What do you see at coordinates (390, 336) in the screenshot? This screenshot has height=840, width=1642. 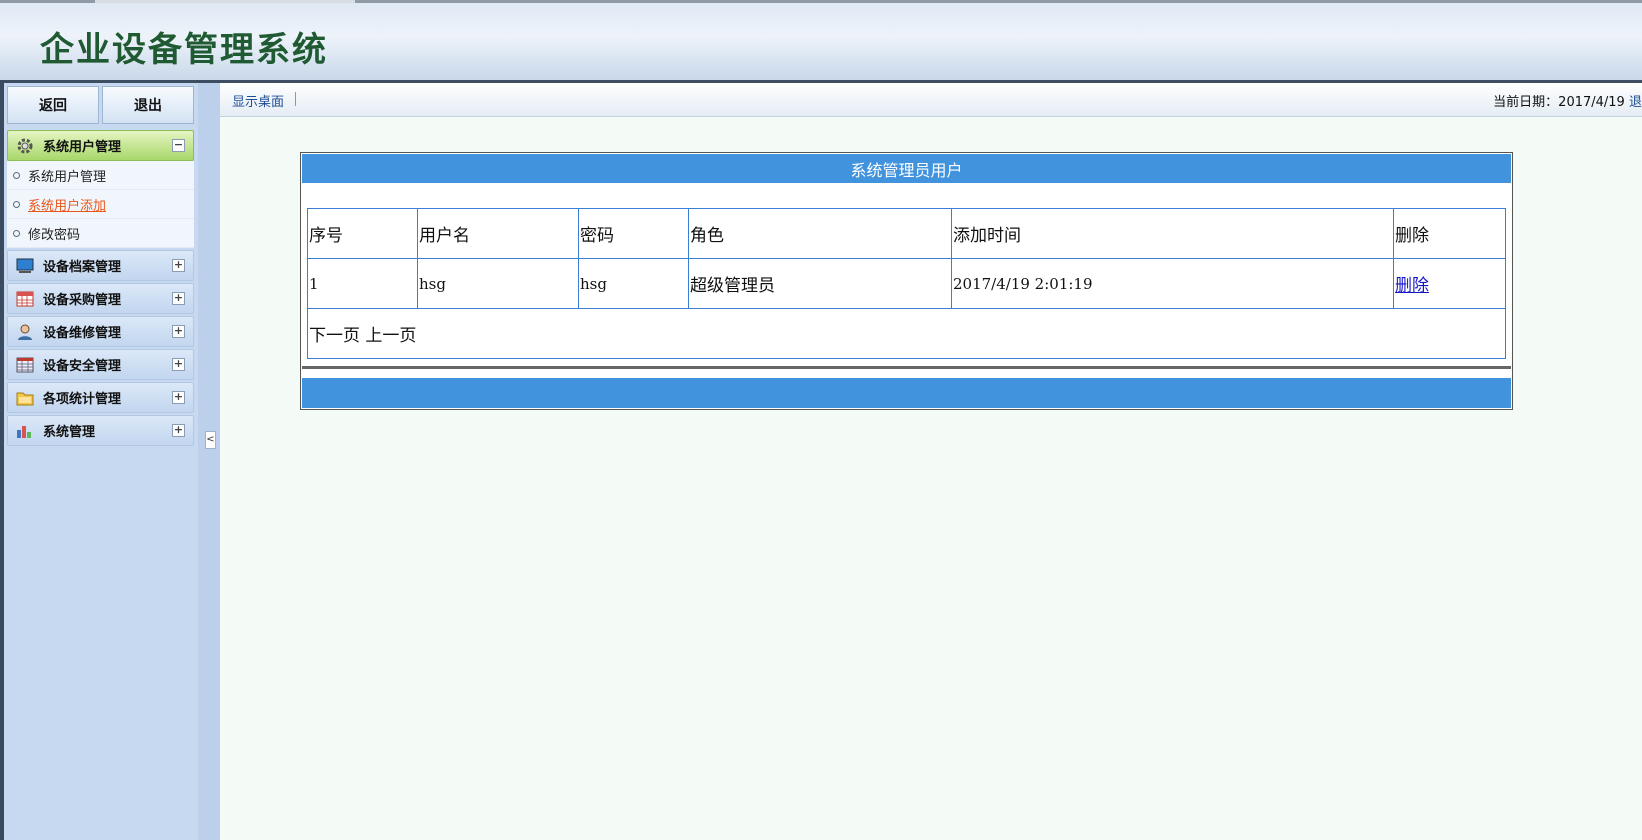 I see `prev-page-link: 上一页` at bounding box center [390, 336].